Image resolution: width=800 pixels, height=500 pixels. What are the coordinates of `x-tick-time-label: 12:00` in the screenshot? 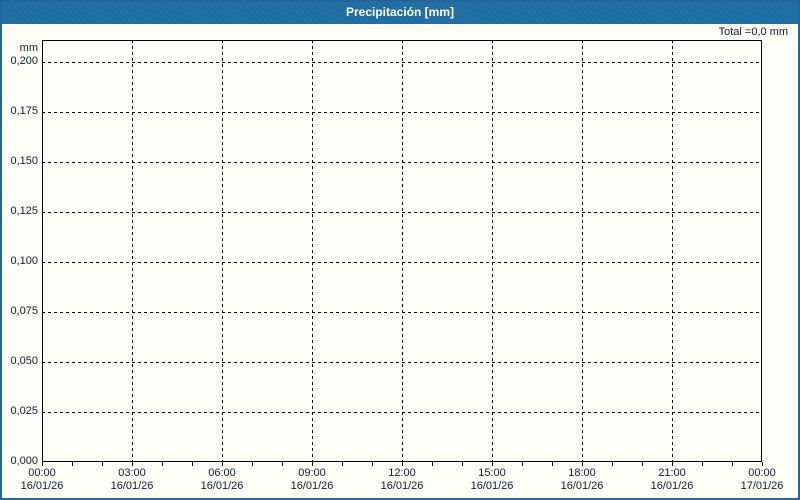 It's located at (402, 473).